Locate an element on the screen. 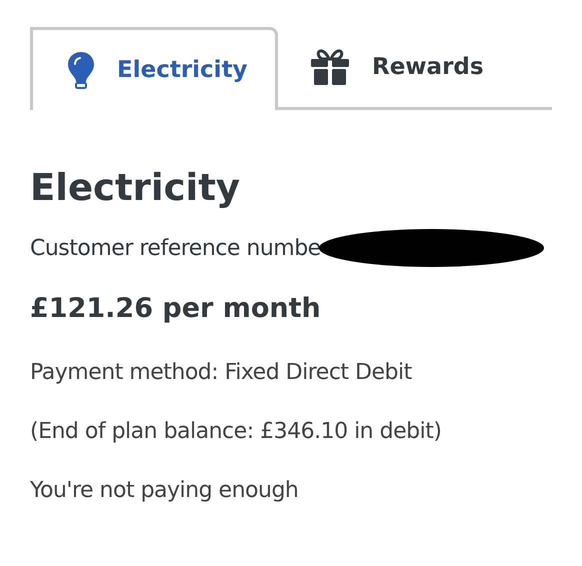  lightbulb-icon is located at coordinates (81, 70).